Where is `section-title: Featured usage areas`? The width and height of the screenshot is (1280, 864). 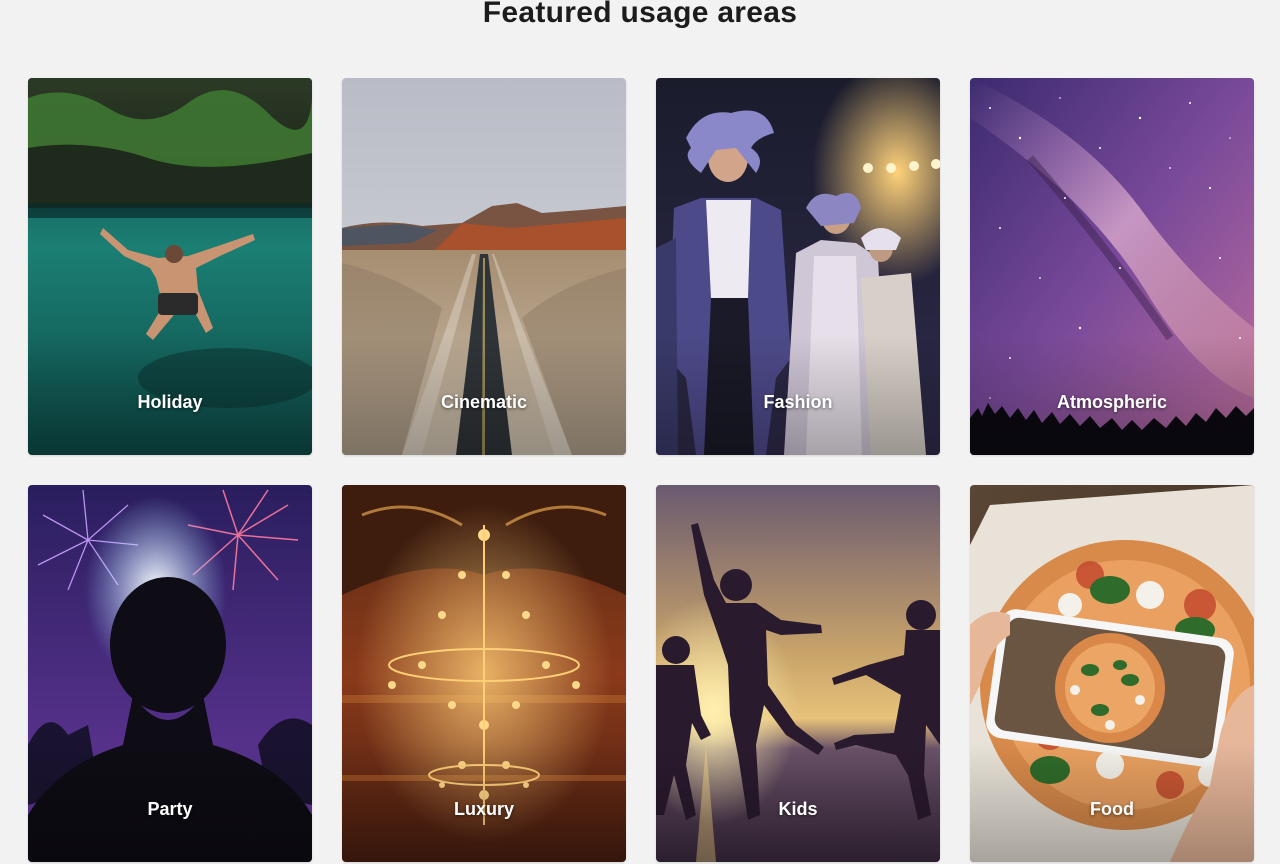 section-title: Featured usage areas is located at coordinates (640, 14).